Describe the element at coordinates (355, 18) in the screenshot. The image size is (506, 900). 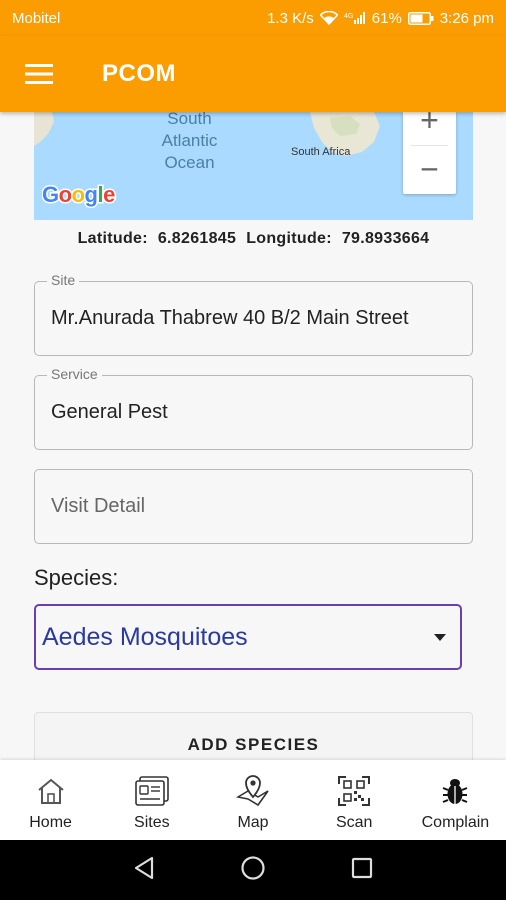
I see `cell-signal-icon: 4G` at that location.